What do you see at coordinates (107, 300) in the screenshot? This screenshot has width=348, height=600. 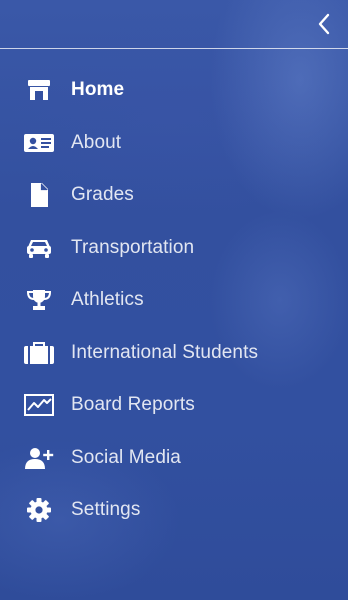 I see `menu-item-label: Athletics` at bounding box center [107, 300].